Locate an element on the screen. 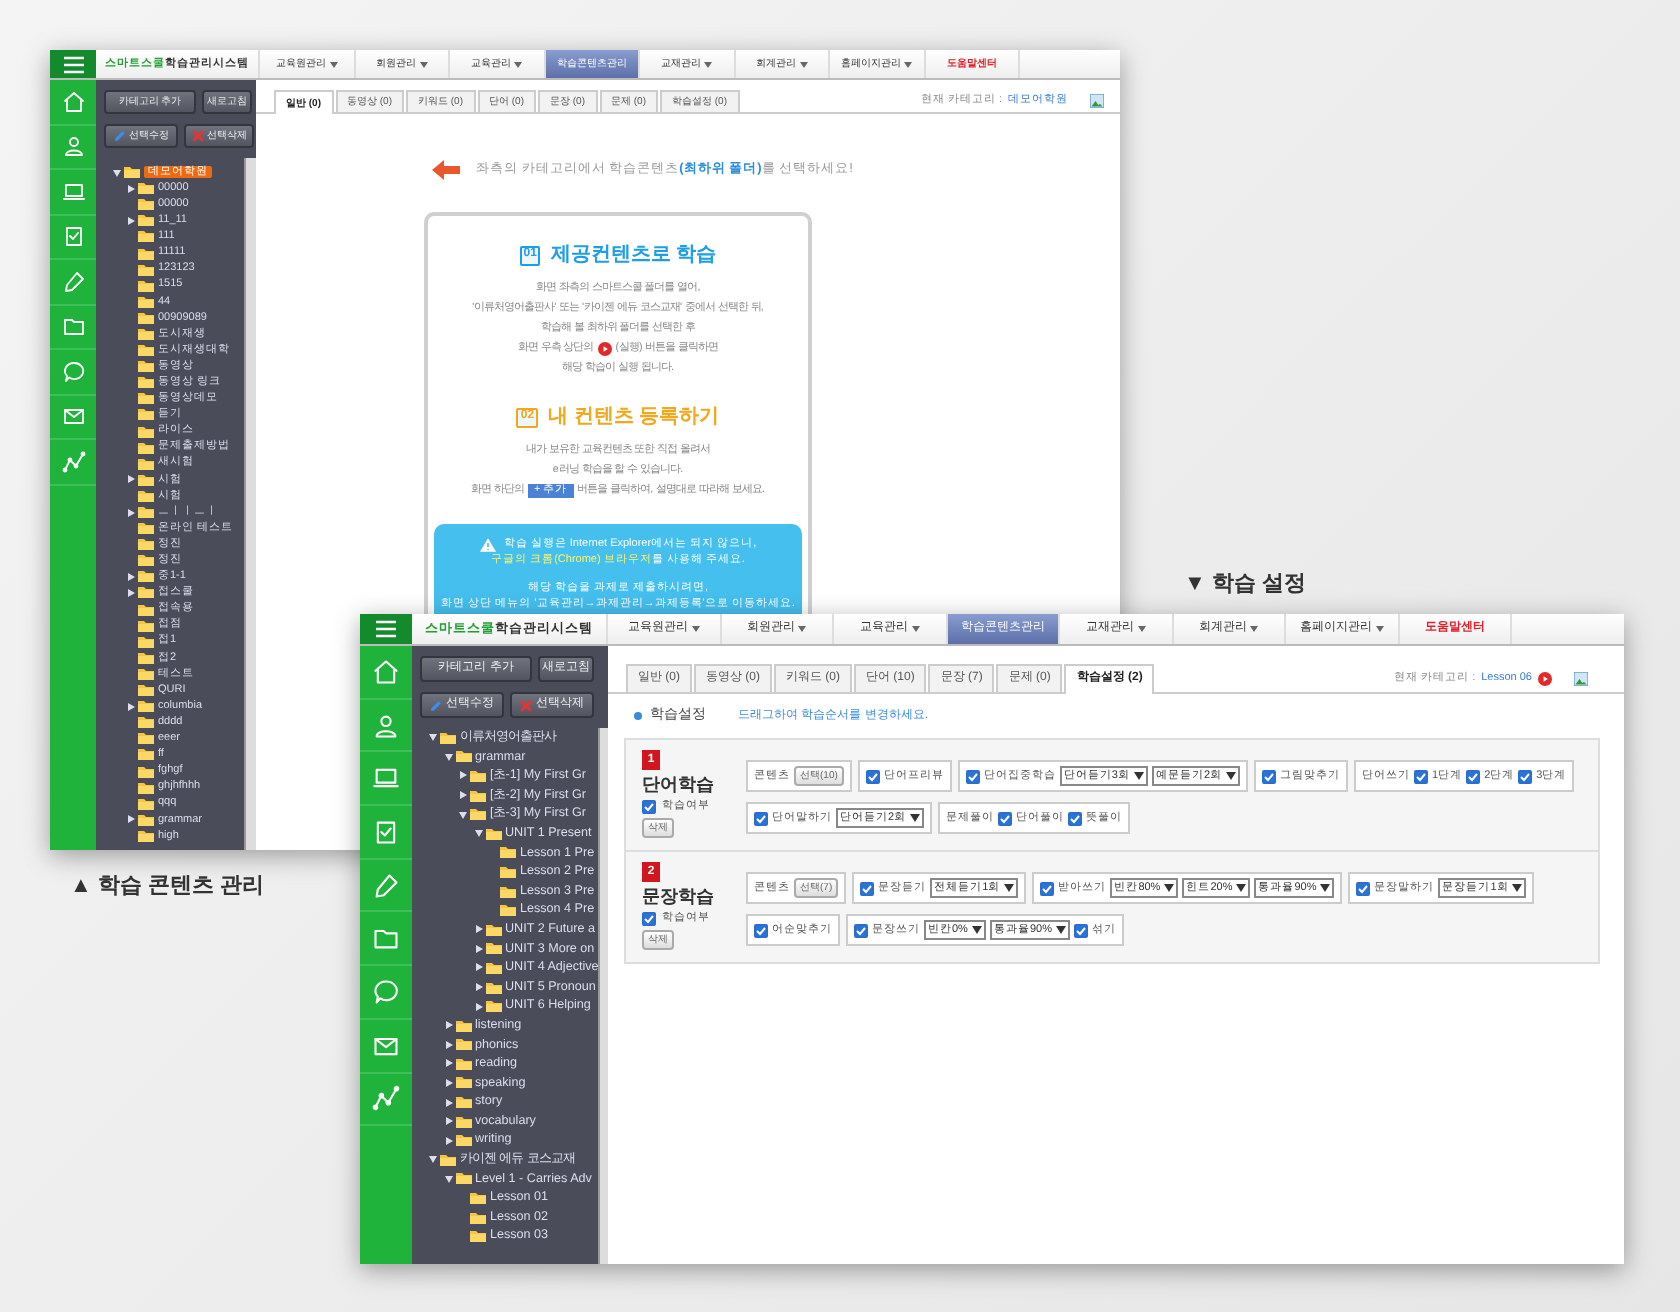 The image size is (1680, 1312). cross-icon is located at coordinates (197, 136).